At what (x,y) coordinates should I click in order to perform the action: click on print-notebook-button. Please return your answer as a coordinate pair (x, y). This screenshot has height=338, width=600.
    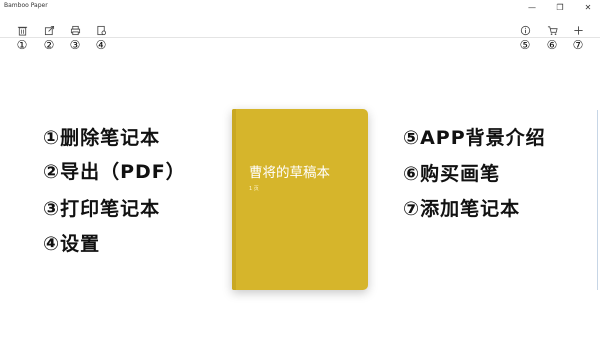
    Looking at the image, I should click on (75, 30).